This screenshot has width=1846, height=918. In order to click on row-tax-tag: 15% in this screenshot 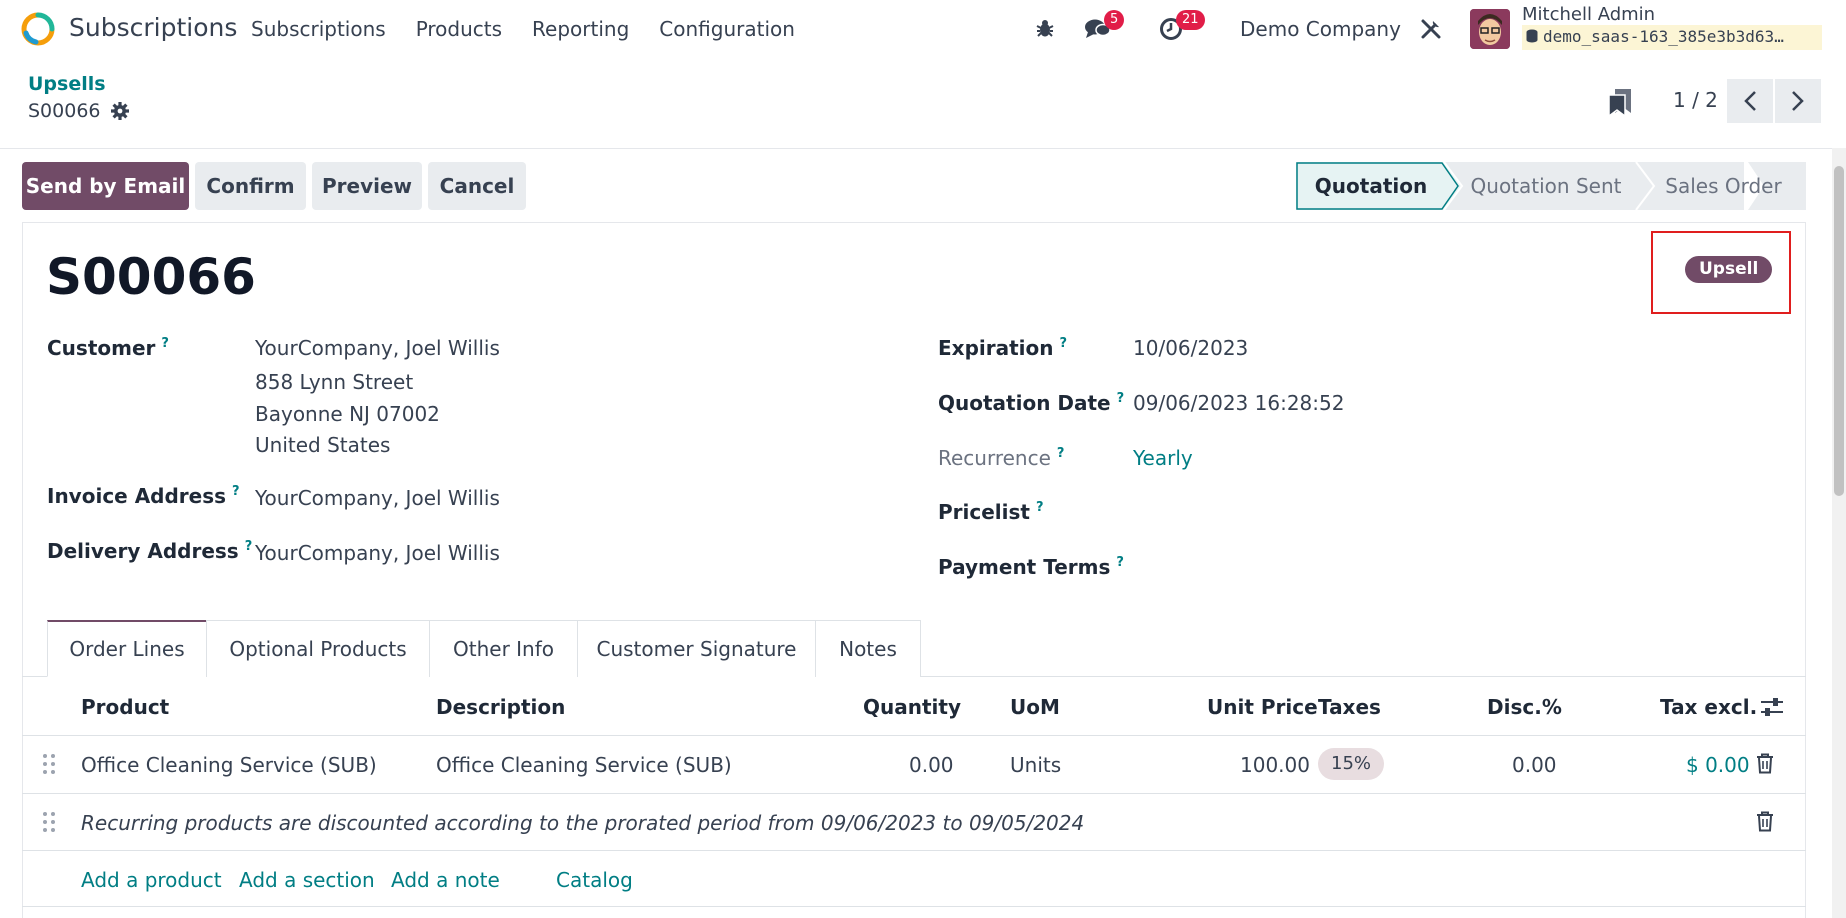, I will do `click(1351, 764)`.